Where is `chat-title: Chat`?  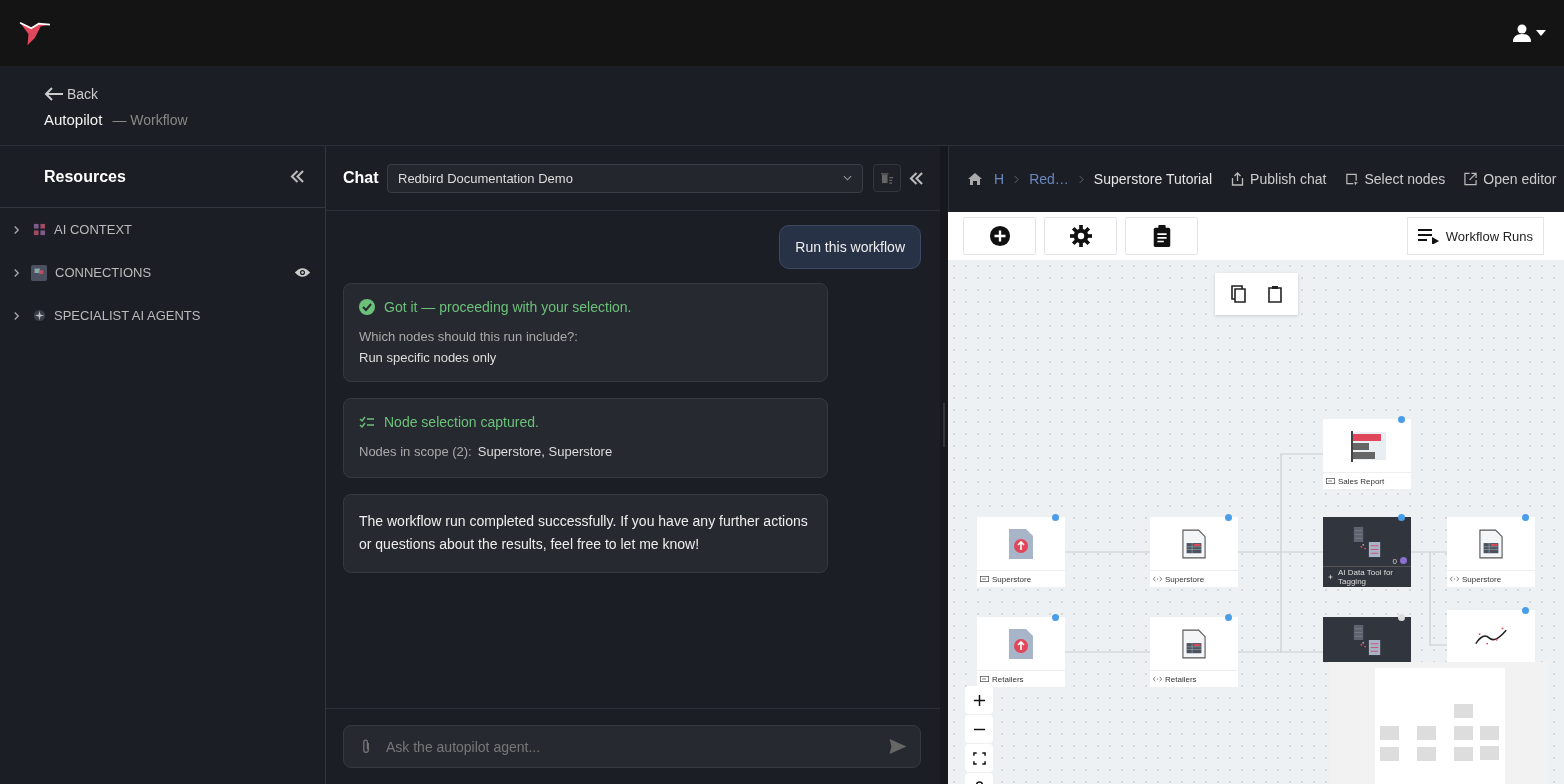
chat-title: Chat is located at coordinates (361, 178).